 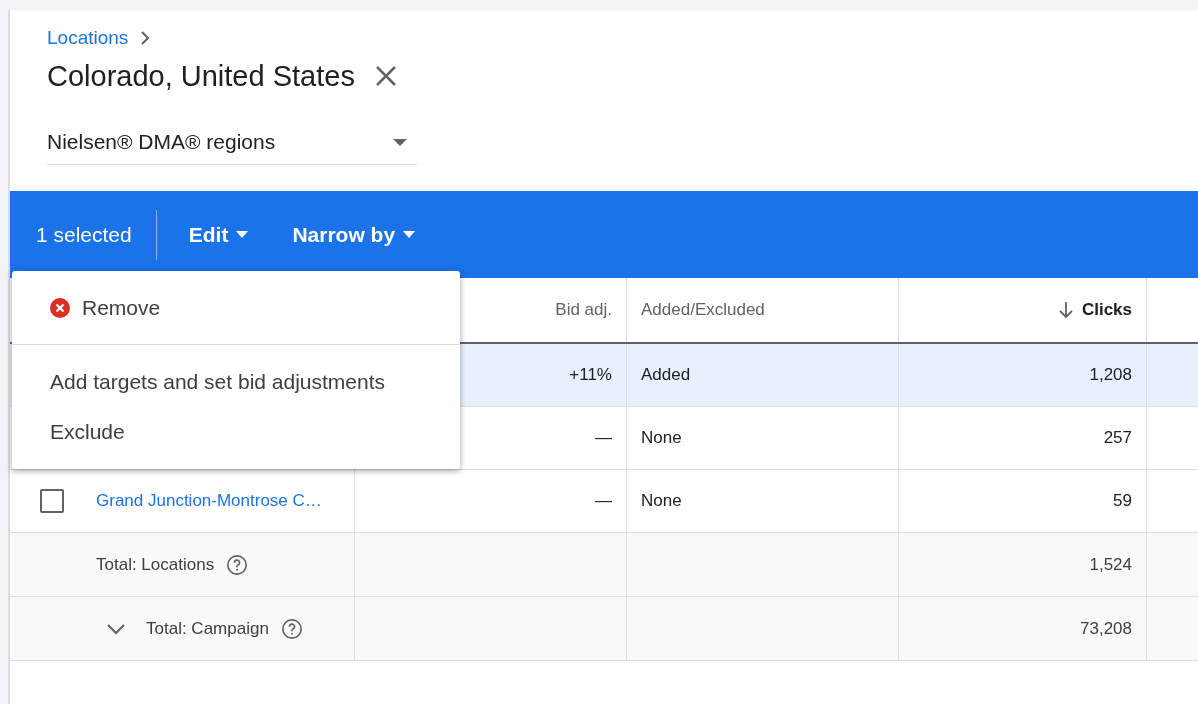 What do you see at coordinates (1110, 564) in the screenshot?
I see `table-cell-text: 1,524` at bounding box center [1110, 564].